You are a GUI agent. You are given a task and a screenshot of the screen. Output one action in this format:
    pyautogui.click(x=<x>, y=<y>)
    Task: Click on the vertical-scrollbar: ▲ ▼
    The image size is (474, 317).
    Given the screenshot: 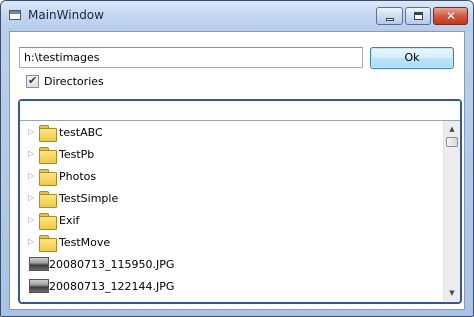 What is the action you would take?
    pyautogui.click(x=451, y=211)
    